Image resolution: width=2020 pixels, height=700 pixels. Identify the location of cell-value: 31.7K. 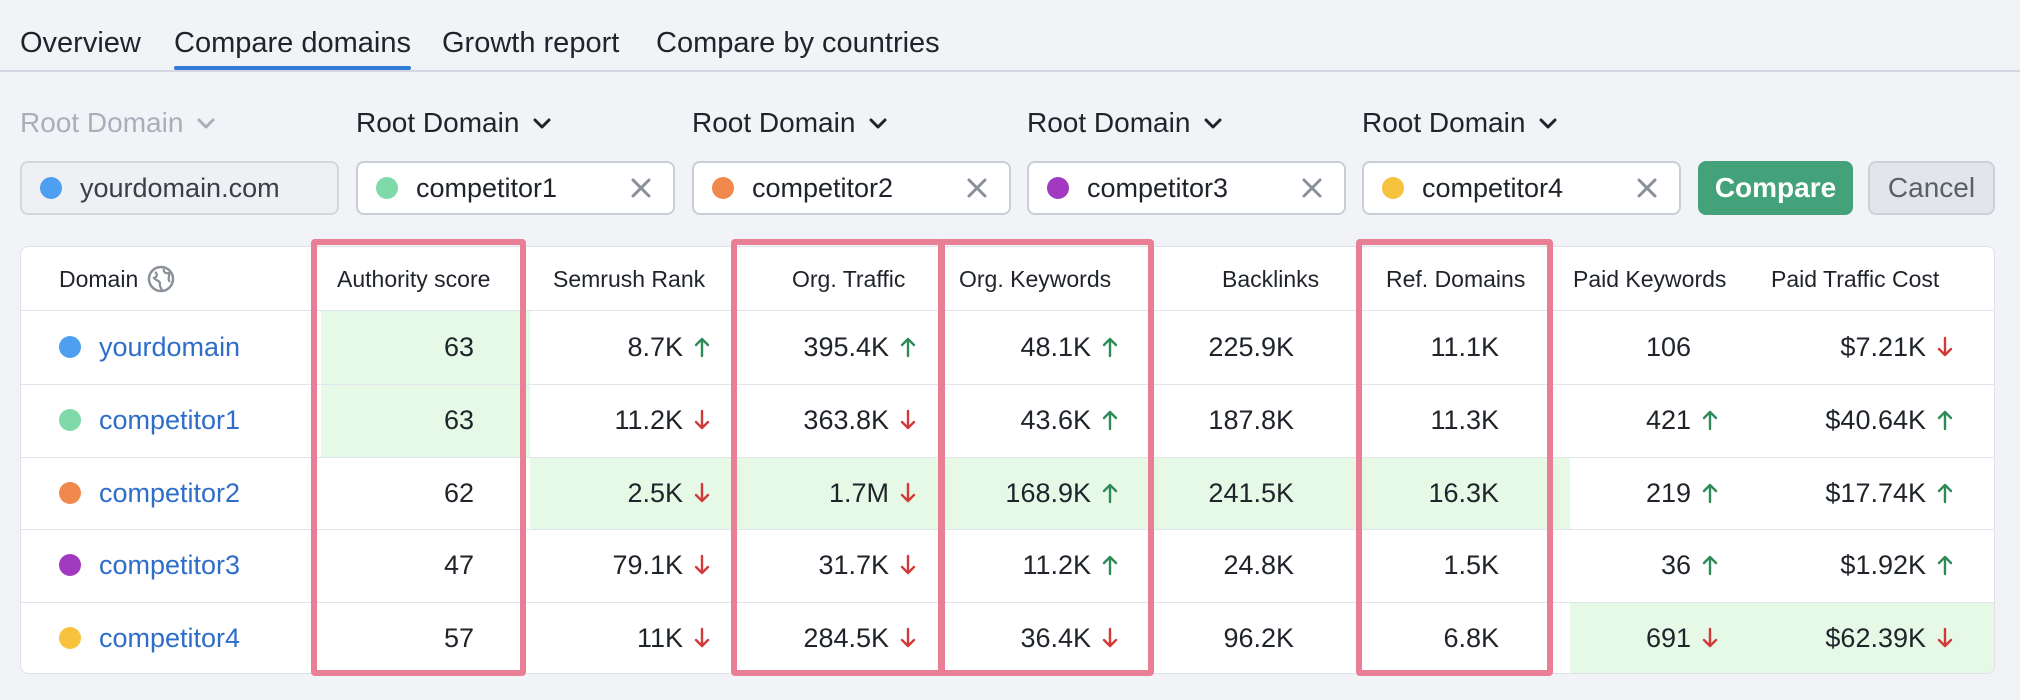
(853, 565).